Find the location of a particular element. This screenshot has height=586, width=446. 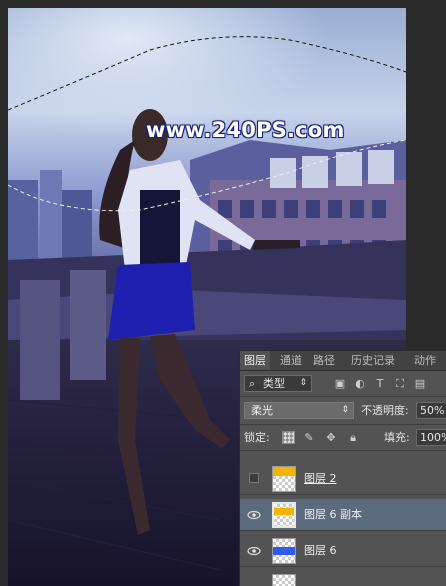

panel-tabs: 图层 通道 路径 历史记录 动作 is located at coordinates (343, 361).